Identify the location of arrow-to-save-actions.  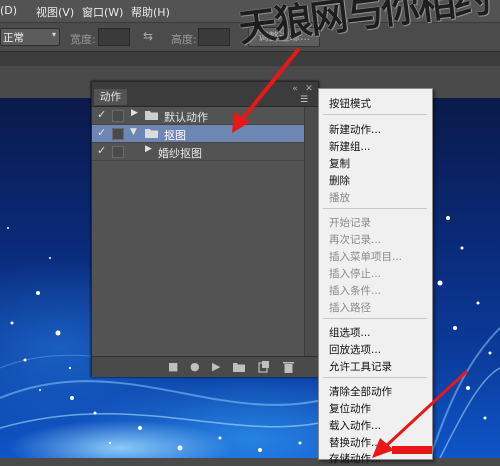
(420, 414).